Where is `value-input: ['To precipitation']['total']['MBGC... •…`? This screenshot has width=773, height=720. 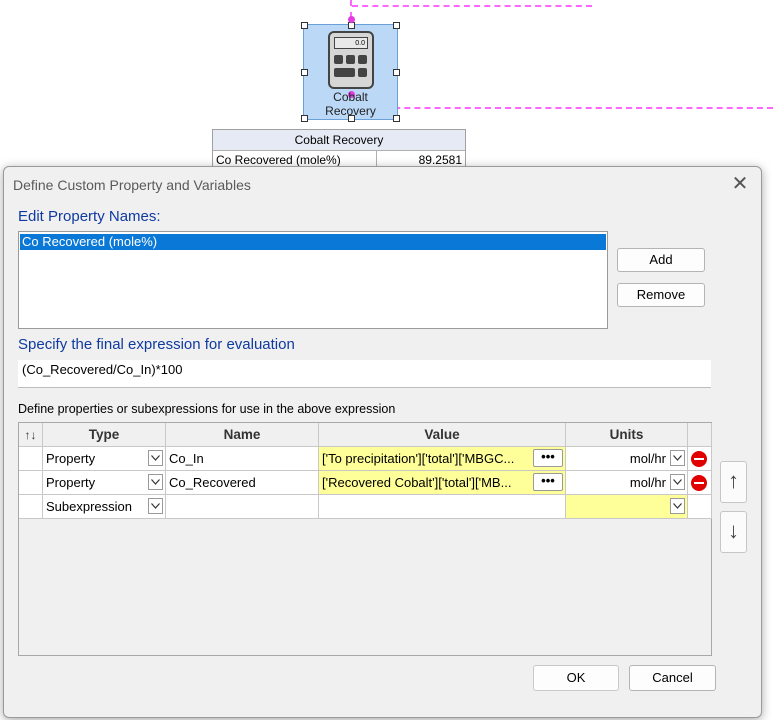
value-input: ['To precipitation']['total']['MBGC... •… is located at coordinates (442, 459).